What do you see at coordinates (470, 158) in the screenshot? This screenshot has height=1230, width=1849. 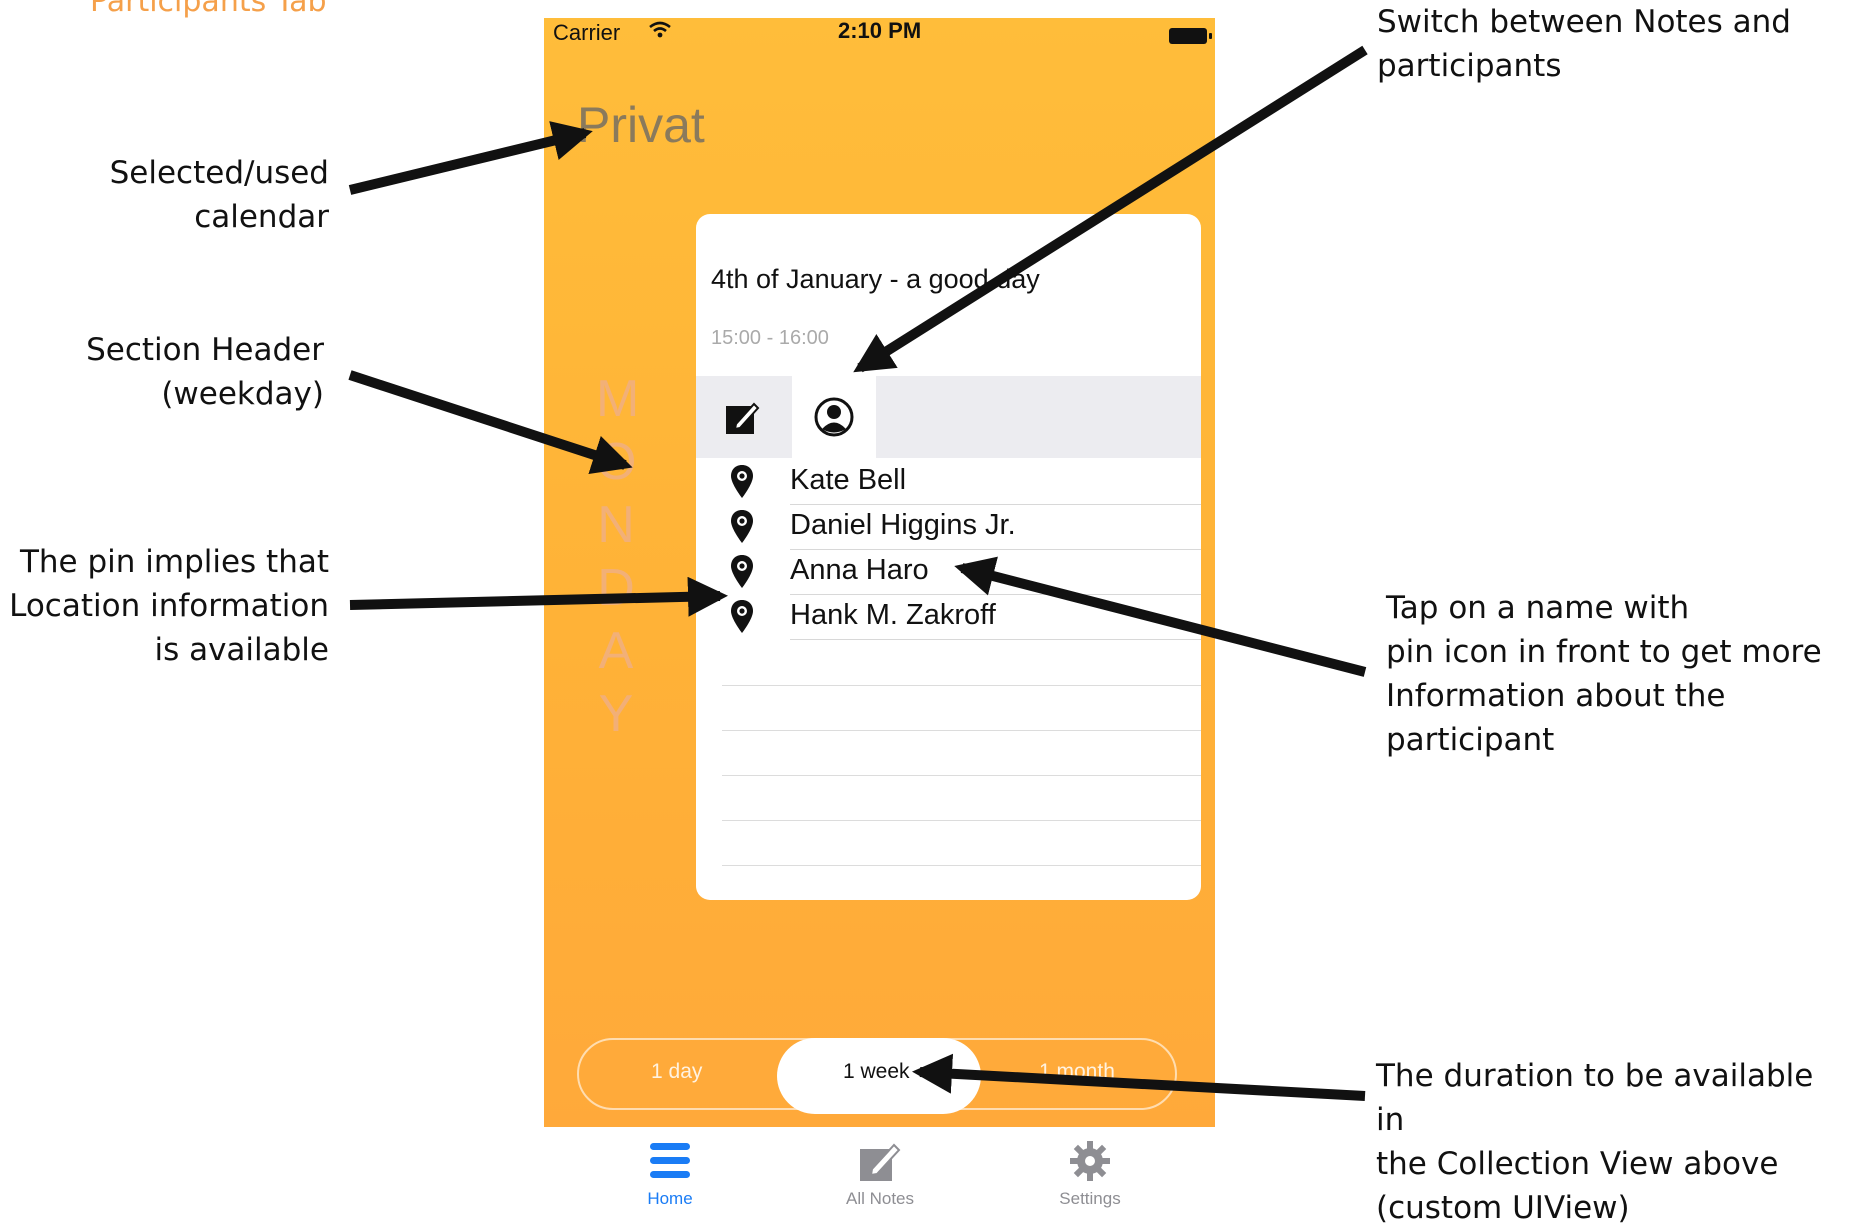 I see `arrow-calendar` at bounding box center [470, 158].